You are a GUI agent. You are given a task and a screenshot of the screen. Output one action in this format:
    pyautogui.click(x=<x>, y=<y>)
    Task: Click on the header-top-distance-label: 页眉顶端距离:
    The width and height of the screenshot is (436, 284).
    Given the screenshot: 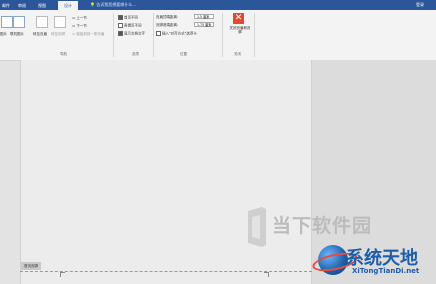 What is the action you would take?
    pyautogui.click(x=167, y=17)
    